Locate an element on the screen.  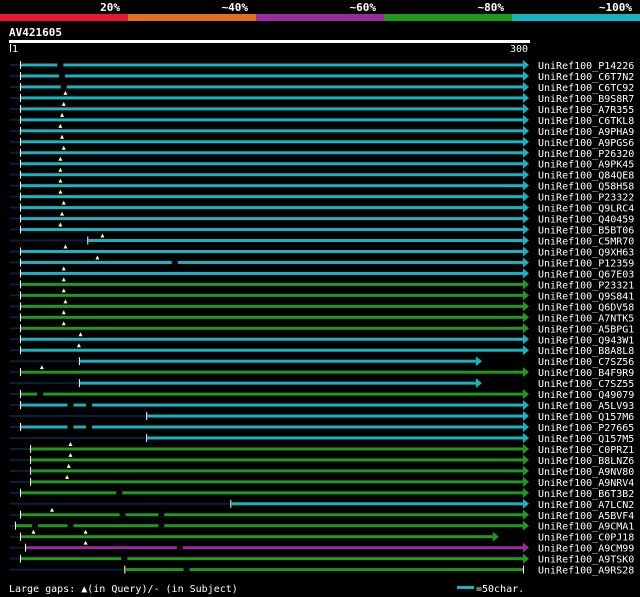
hit-row: UniRef100_C5MR70 is located at coordinates (322, 240).